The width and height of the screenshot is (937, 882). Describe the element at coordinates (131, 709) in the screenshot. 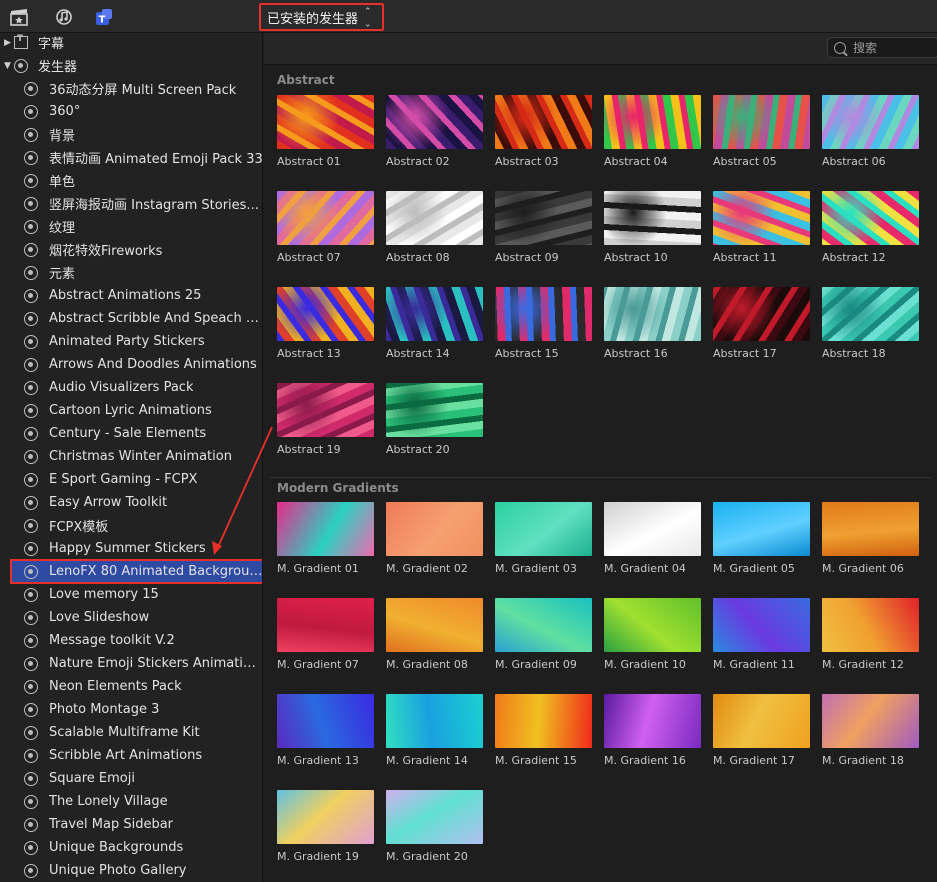

I see `sidebar-item: Photo Montage 3` at that location.